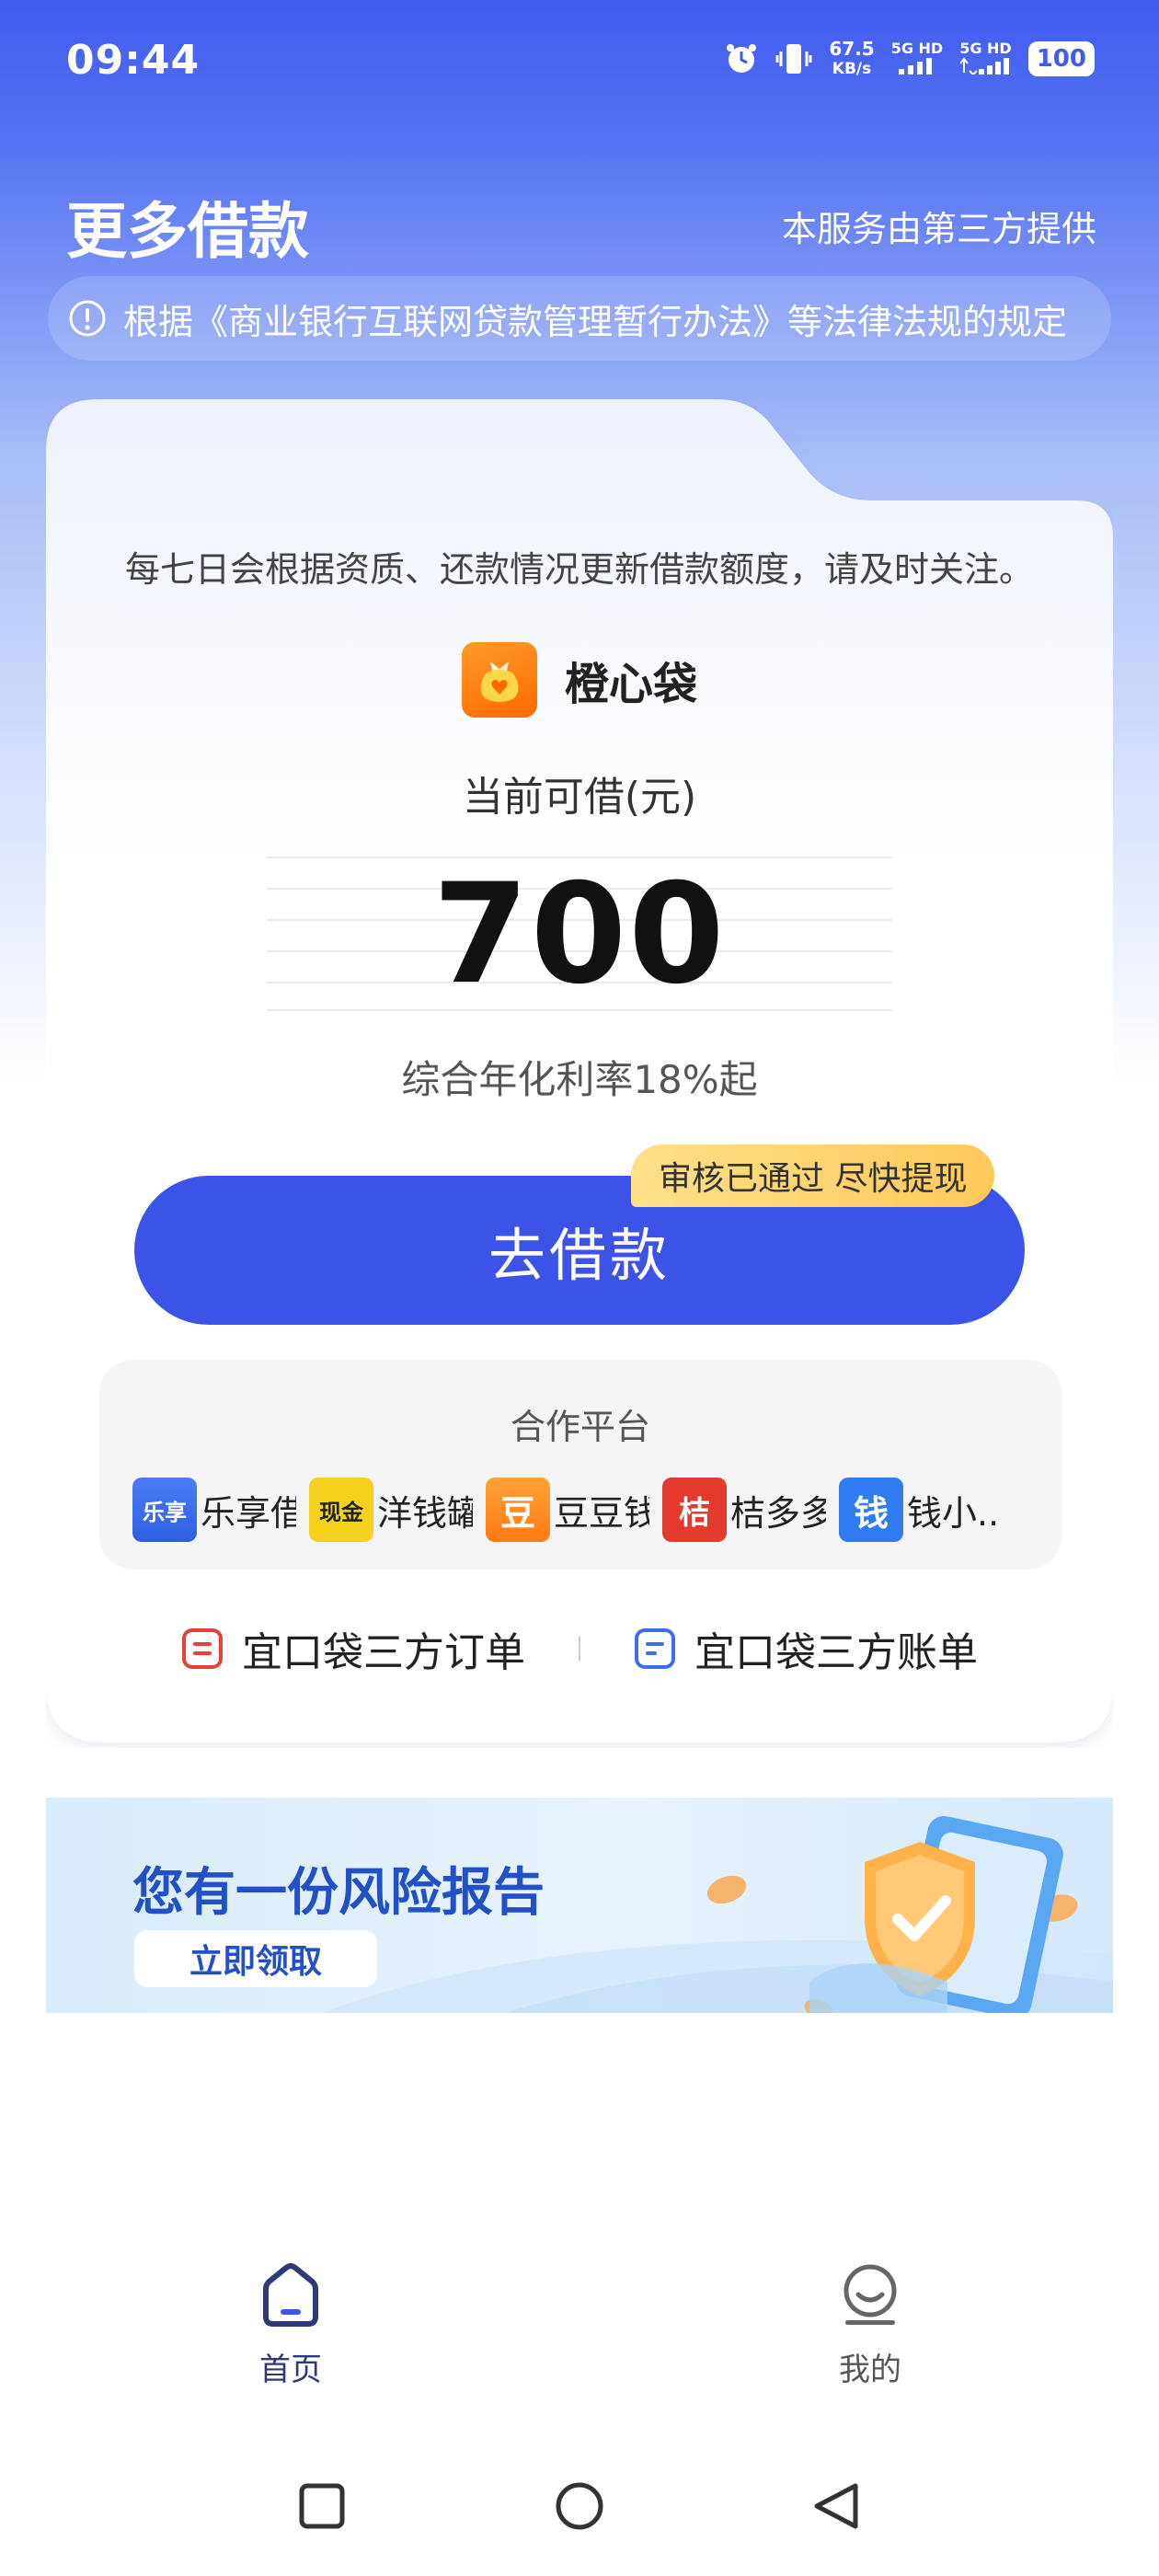 This screenshot has width=1159, height=2576. I want to click on juduoduo-logo-icon: 桔, so click(694, 1510).